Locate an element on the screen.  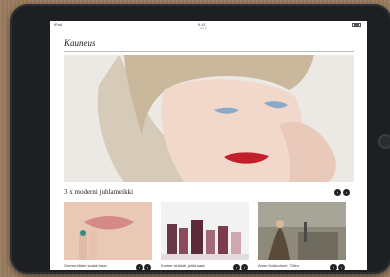
url-label: a.b.fi is located at coordinates (203, 28).